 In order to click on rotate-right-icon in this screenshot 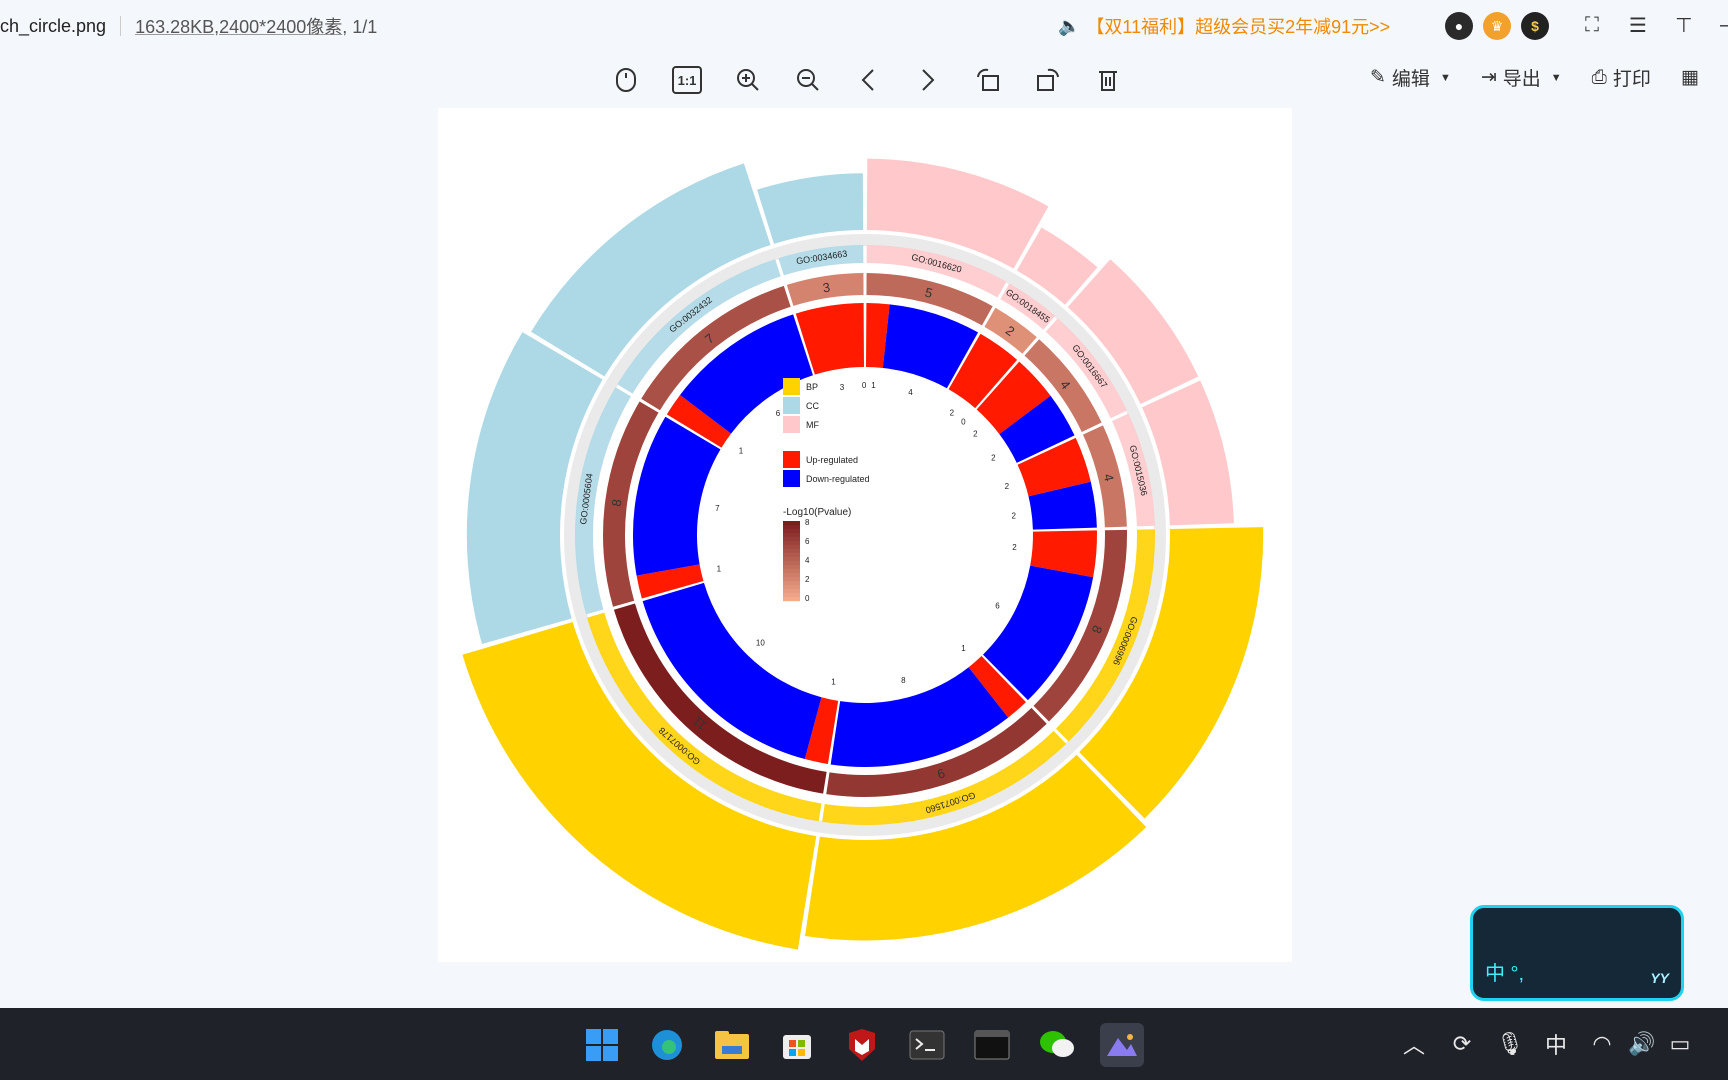, I will do `click(1048, 80)`.